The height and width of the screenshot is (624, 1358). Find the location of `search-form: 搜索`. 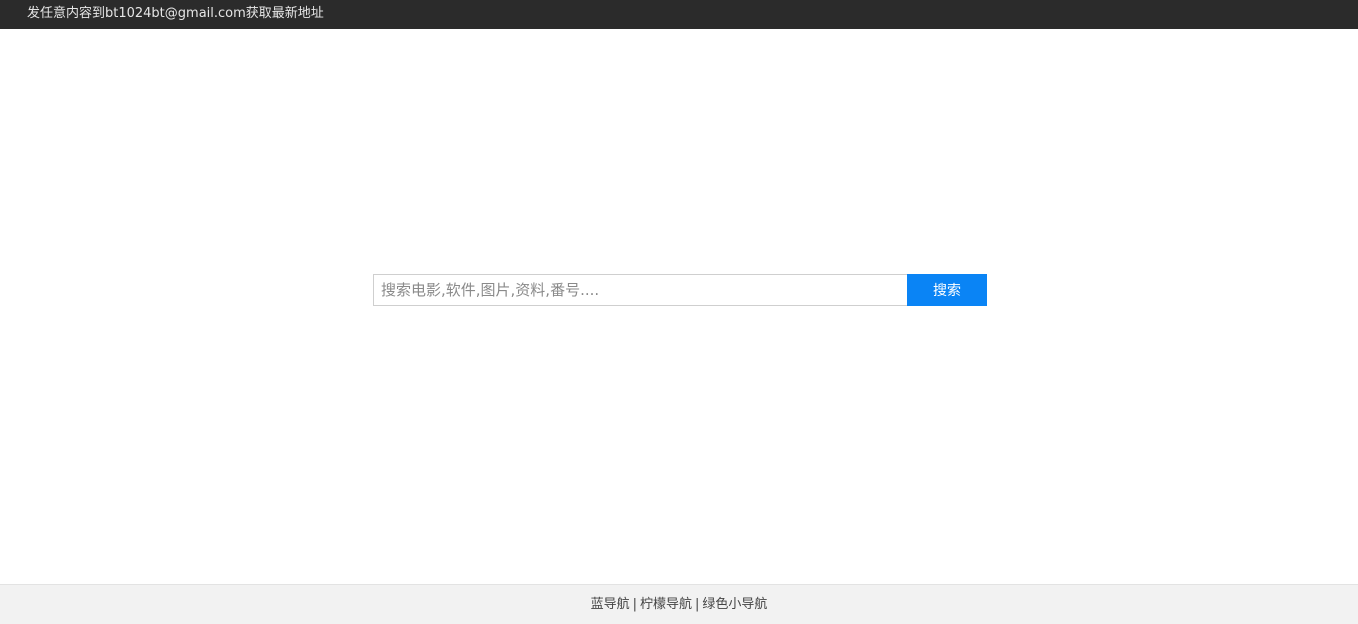

search-form: 搜索 is located at coordinates (680, 290).